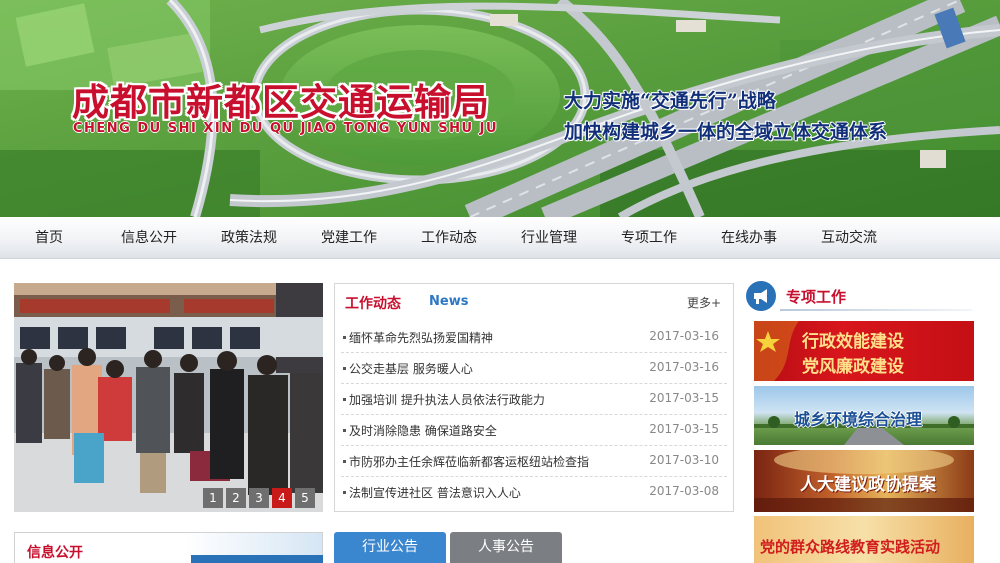  I want to click on special-banner-line2: 党风廉政建设, so click(853, 367).